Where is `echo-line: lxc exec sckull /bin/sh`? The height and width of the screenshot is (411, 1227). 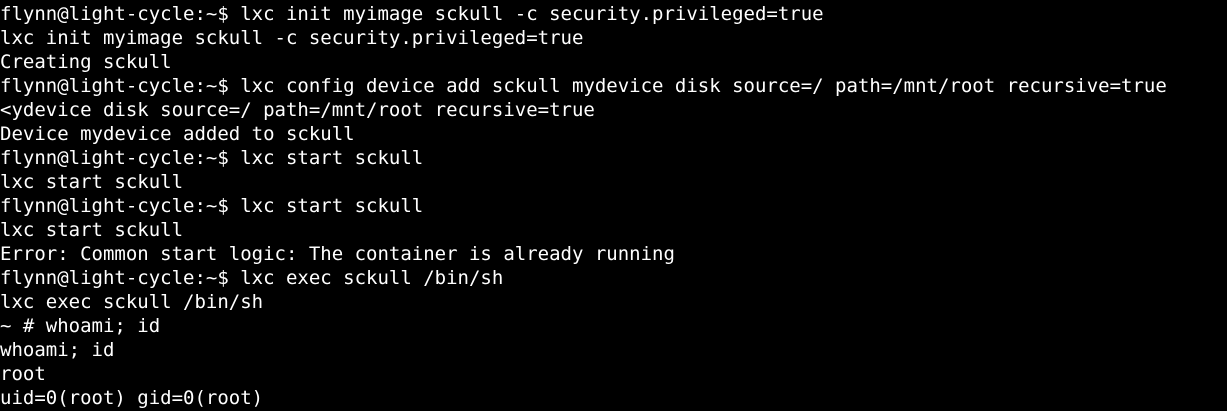 echo-line: lxc exec sckull /bin/sh is located at coordinates (132, 302).